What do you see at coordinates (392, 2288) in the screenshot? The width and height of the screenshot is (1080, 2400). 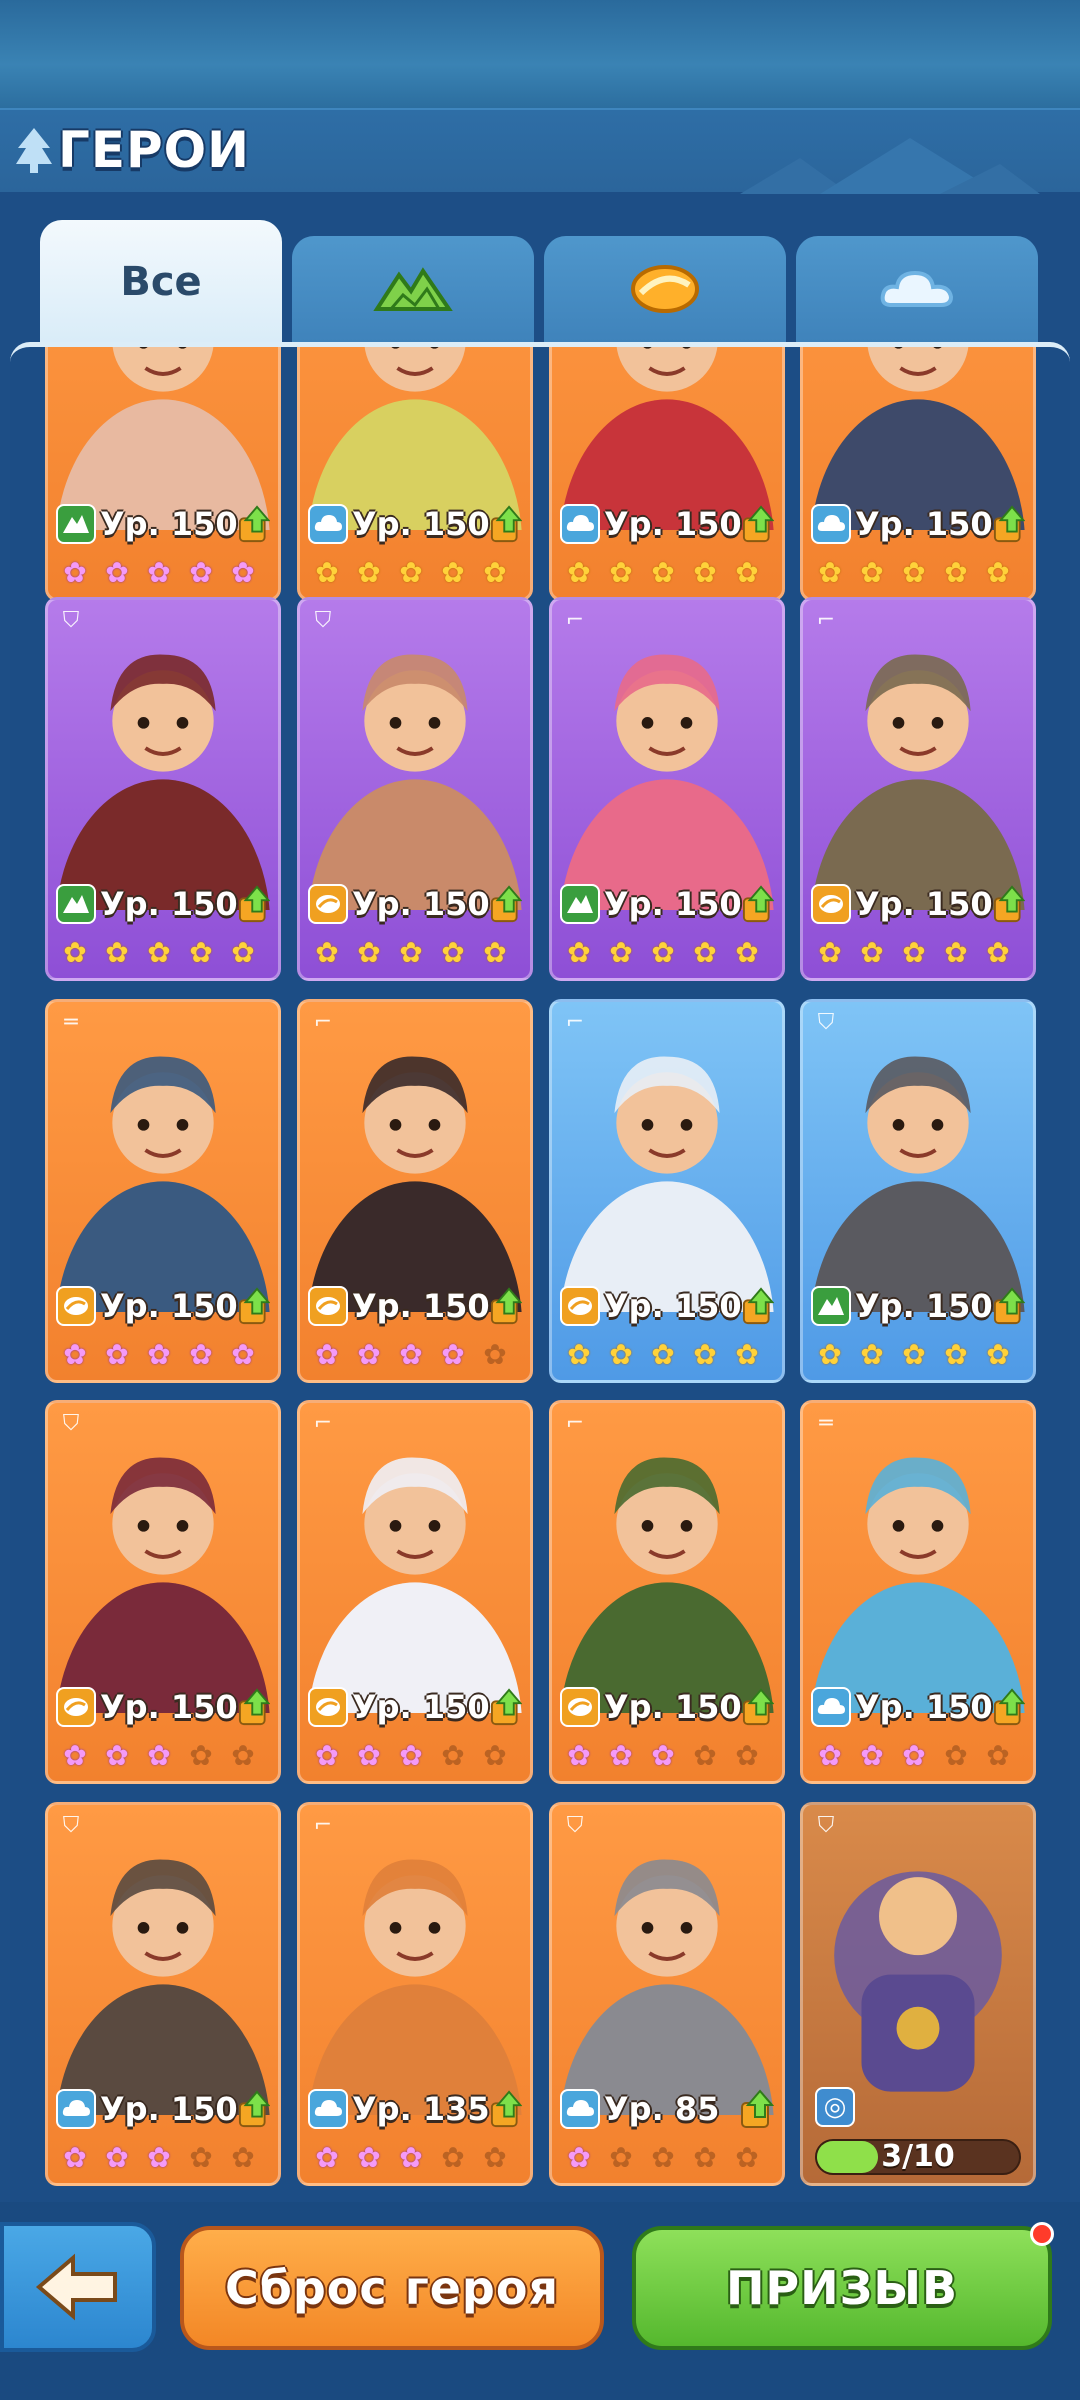 I see `reset-hero-button: Сброс героя` at bounding box center [392, 2288].